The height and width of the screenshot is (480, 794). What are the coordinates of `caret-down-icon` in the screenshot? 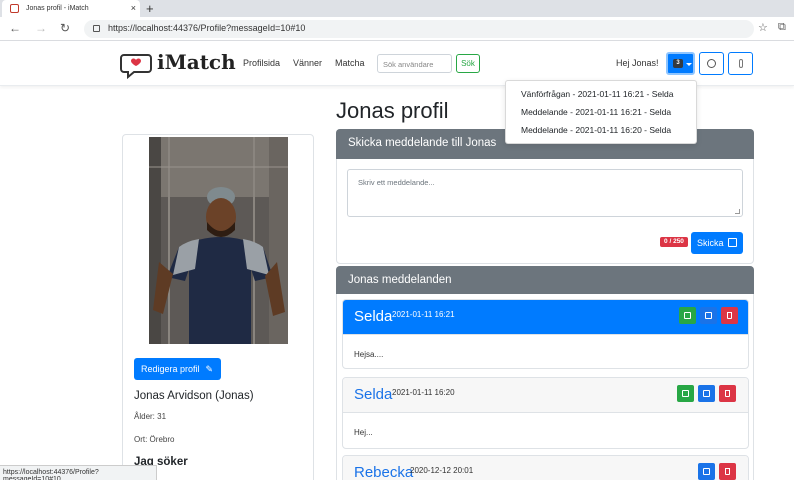 It's located at (689, 64).